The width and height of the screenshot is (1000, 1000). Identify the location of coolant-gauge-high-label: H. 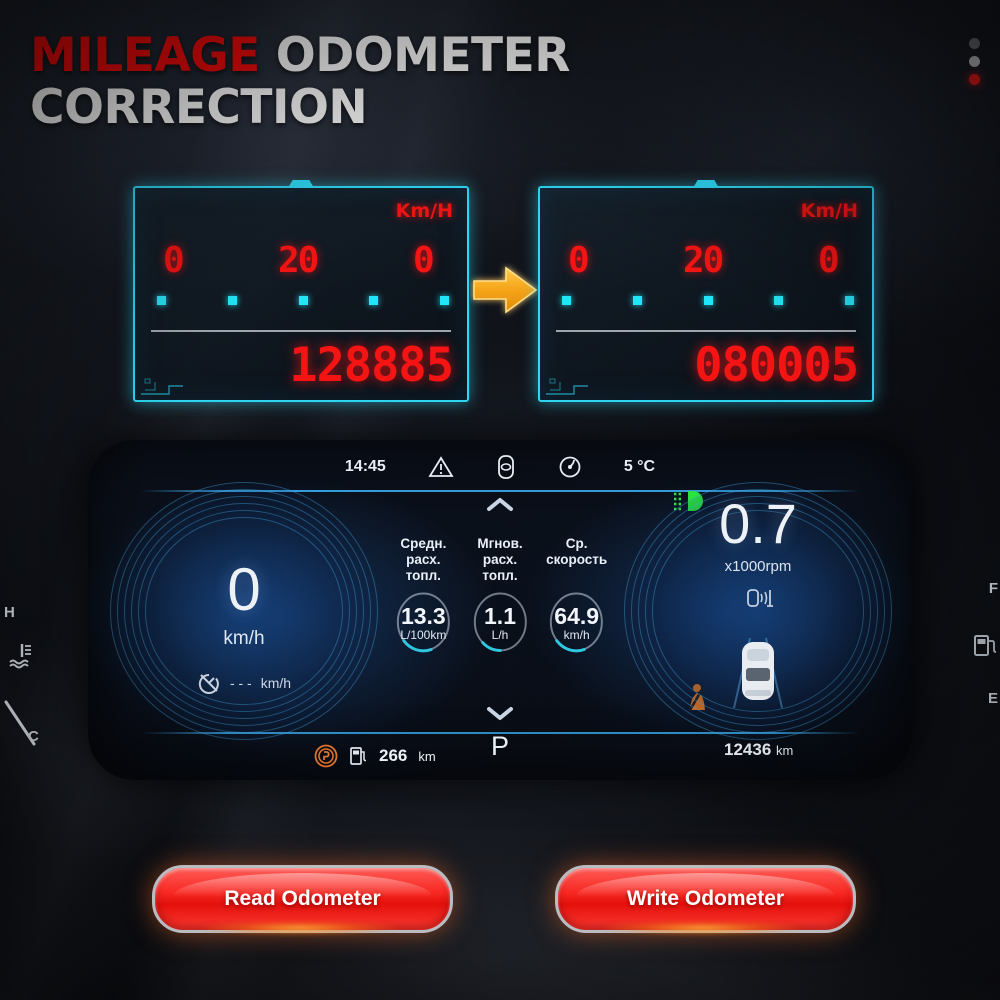
(9, 612).